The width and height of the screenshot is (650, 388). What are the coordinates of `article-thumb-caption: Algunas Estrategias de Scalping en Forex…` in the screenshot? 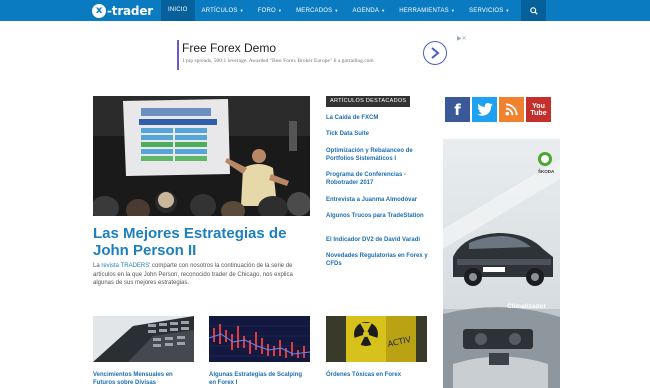 It's located at (259, 379).